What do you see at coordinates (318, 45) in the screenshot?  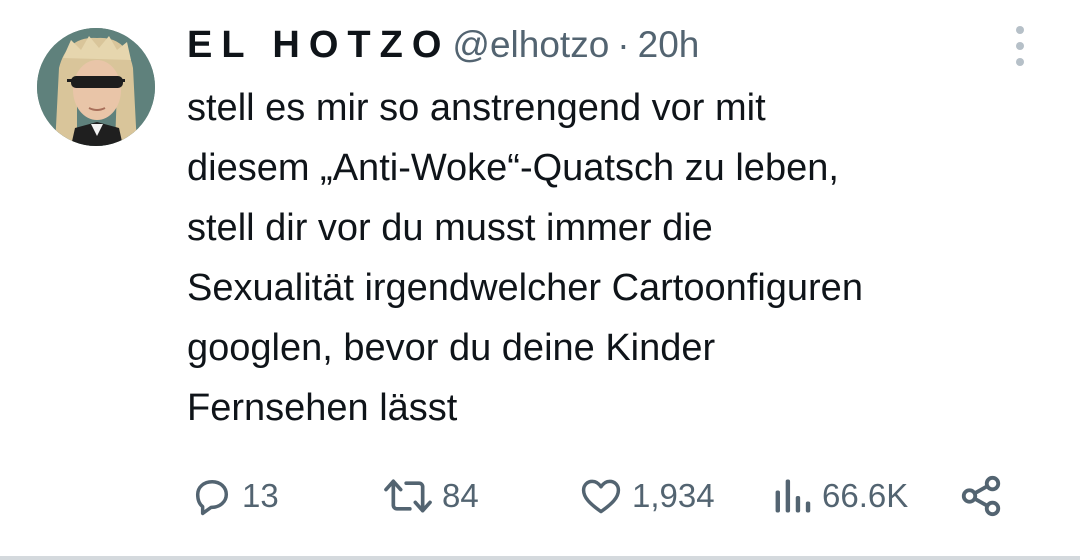 I see `display-name: EL HOTZO` at bounding box center [318, 45].